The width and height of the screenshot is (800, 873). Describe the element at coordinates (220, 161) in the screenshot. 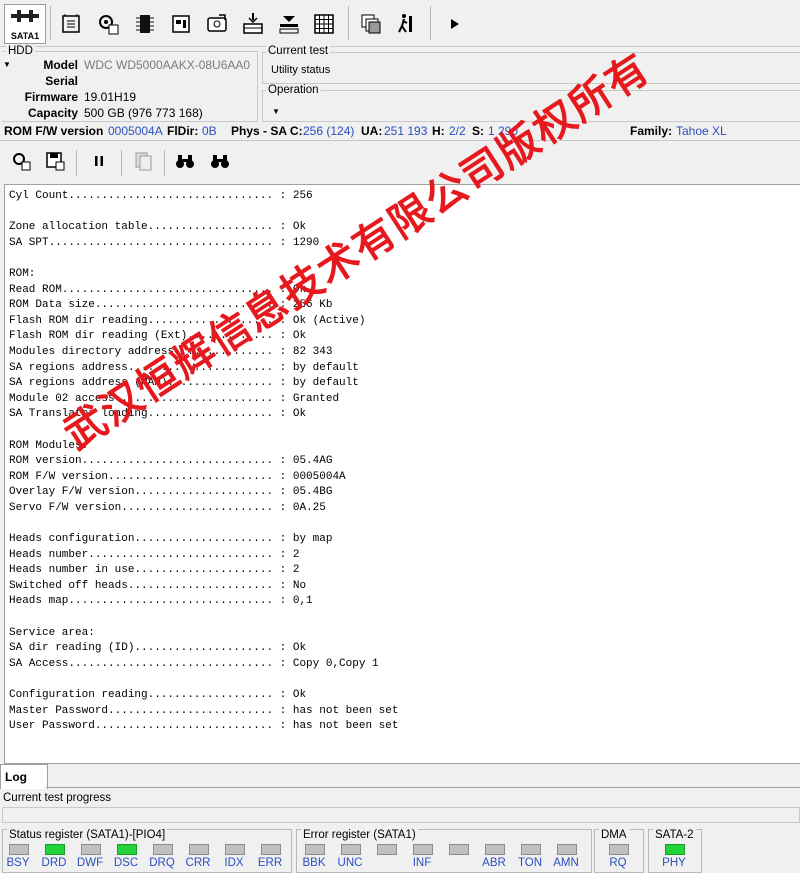

I see `find-next-button` at that location.